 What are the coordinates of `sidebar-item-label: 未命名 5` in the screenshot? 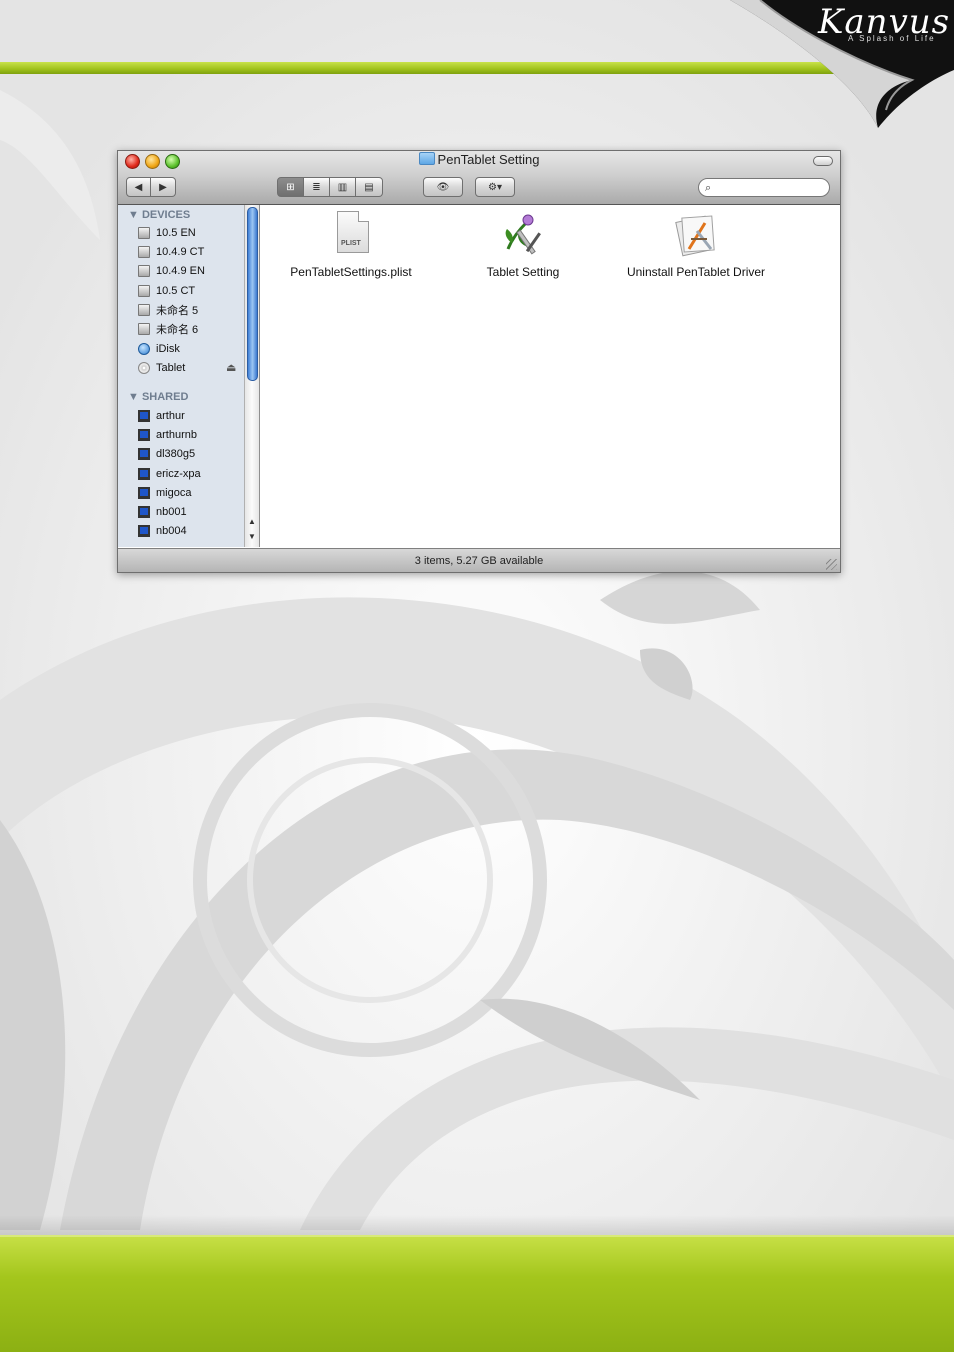 It's located at (177, 310).